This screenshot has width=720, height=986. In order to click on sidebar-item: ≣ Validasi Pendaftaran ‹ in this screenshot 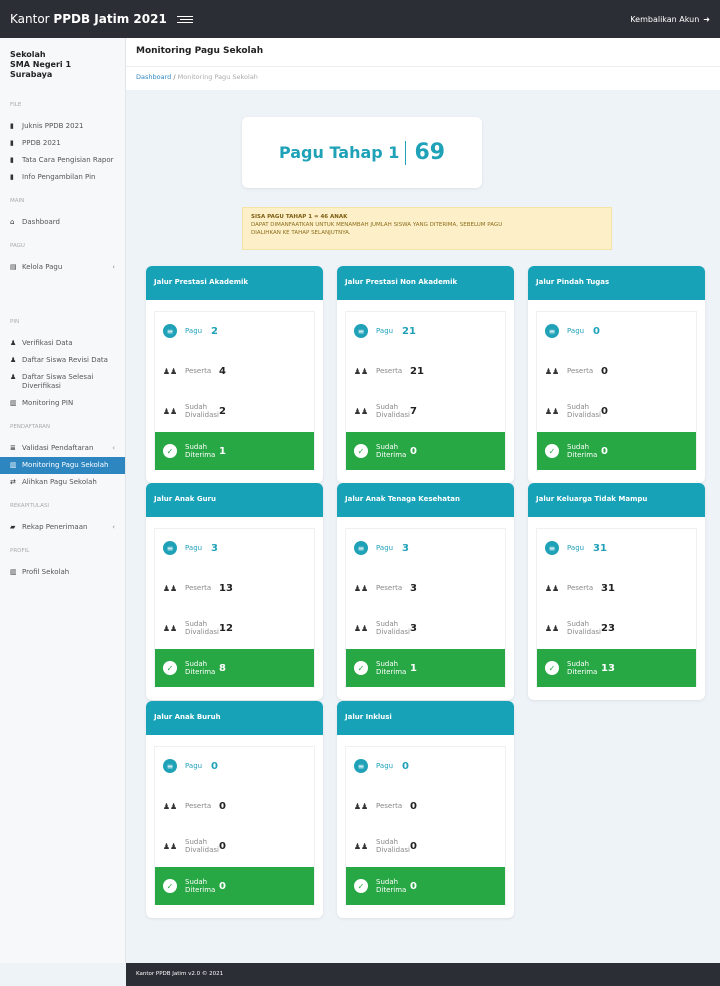, I will do `click(62, 448)`.